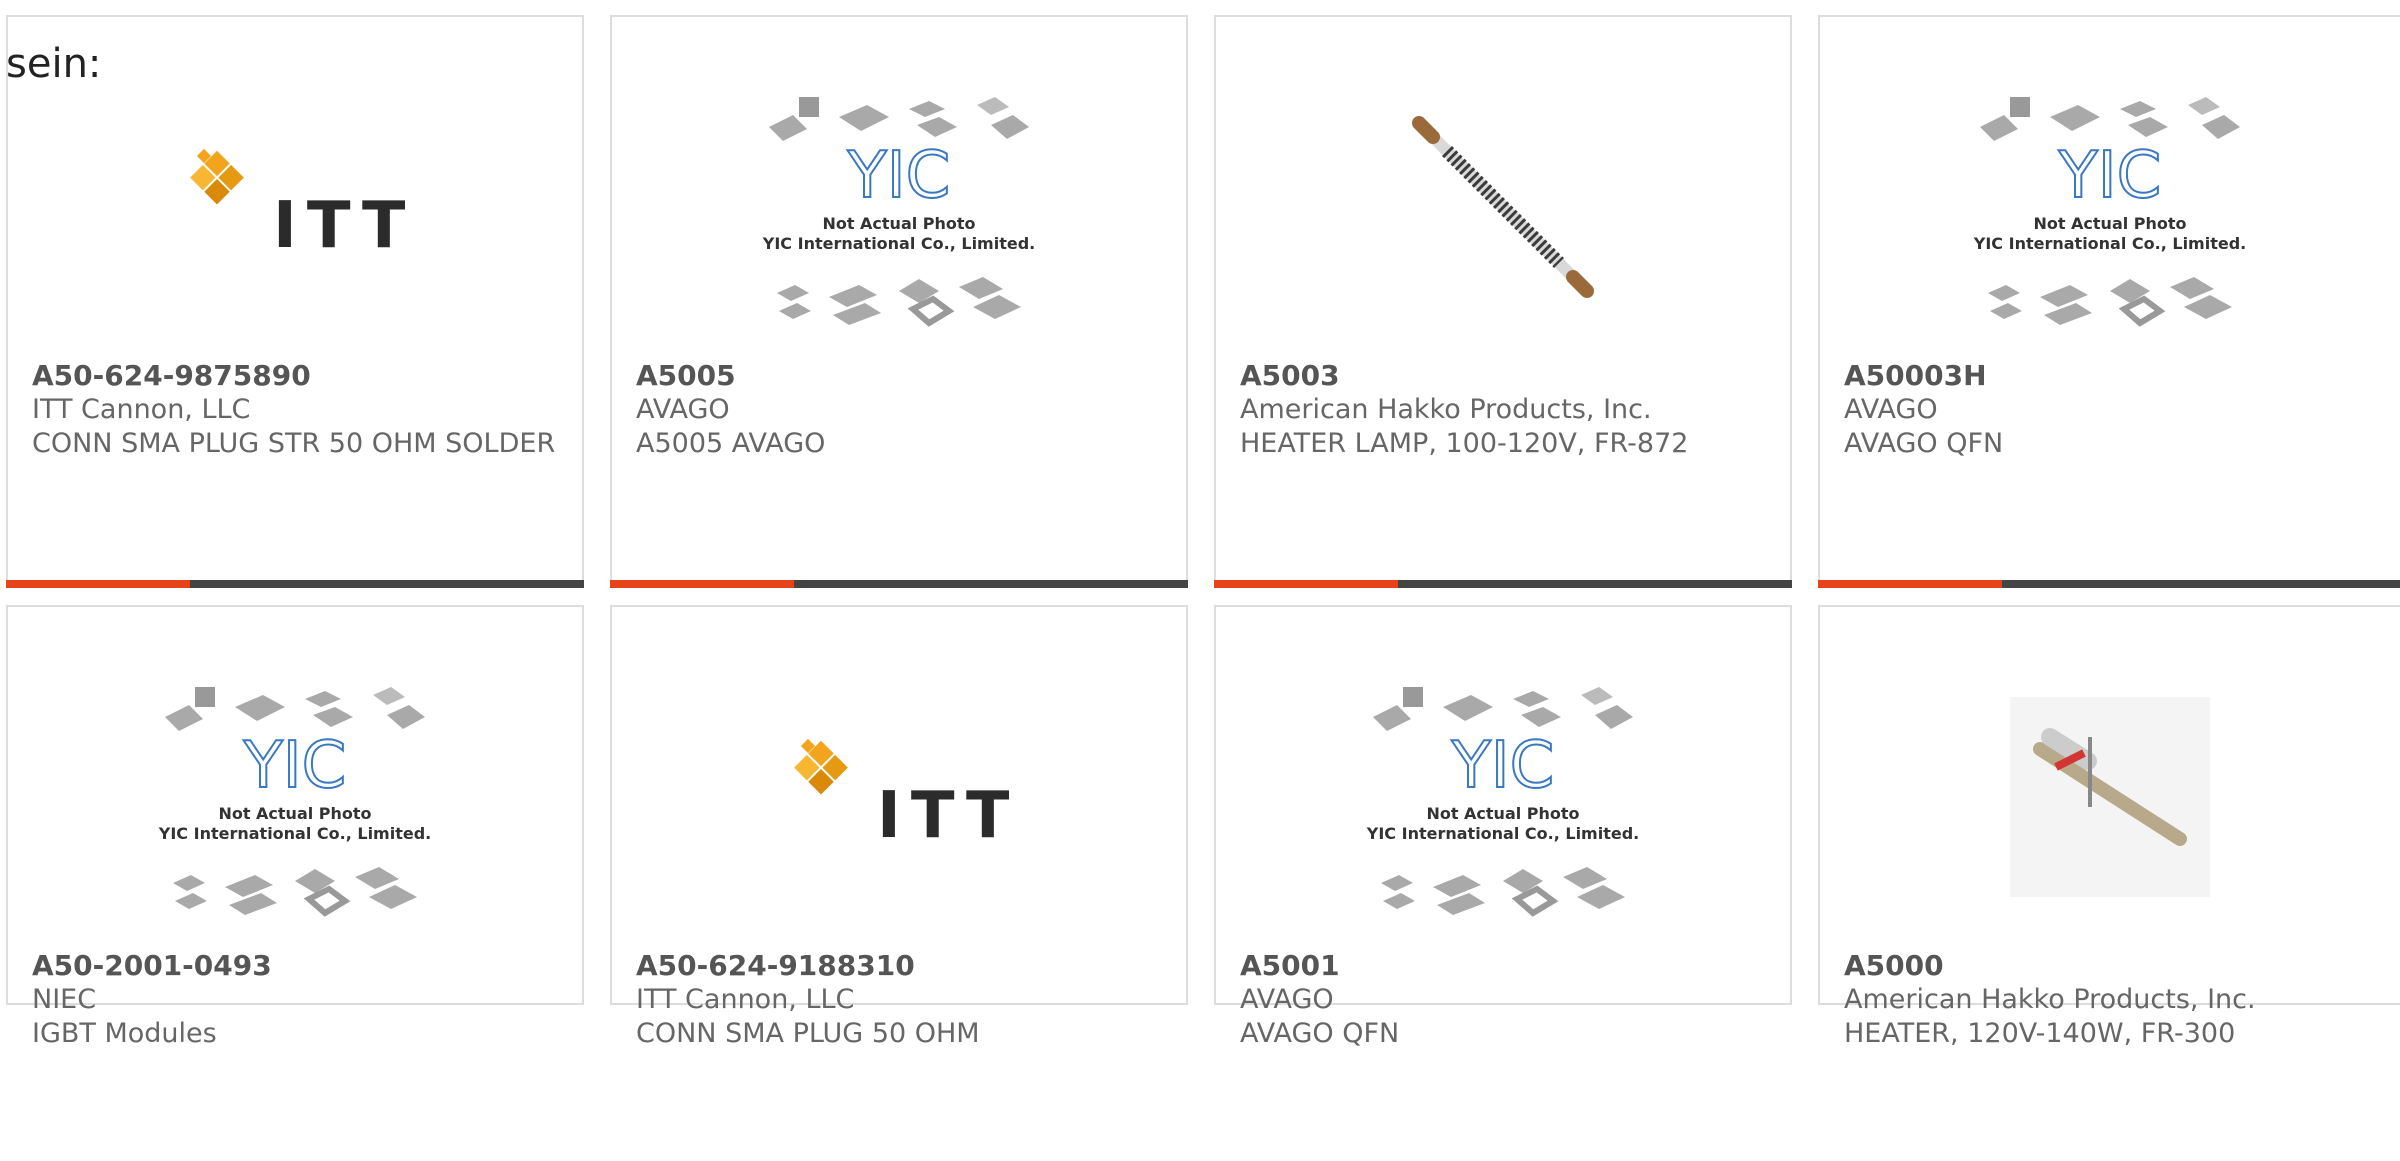  What do you see at coordinates (2040, 1033) in the screenshot?
I see `description: HEATER, 120V-140W, FR-300` at bounding box center [2040, 1033].